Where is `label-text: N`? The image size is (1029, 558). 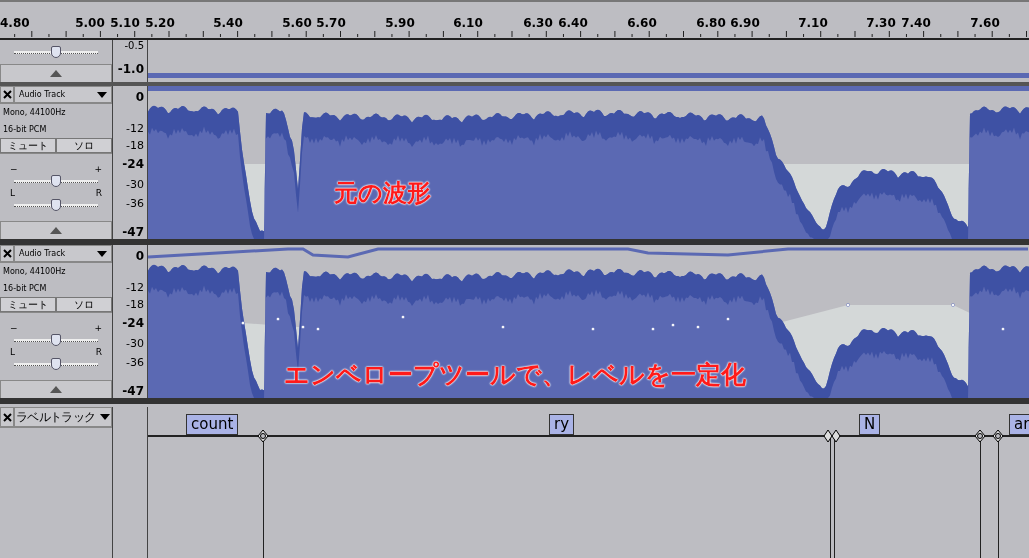 label-text: N is located at coordinates (870, 424).